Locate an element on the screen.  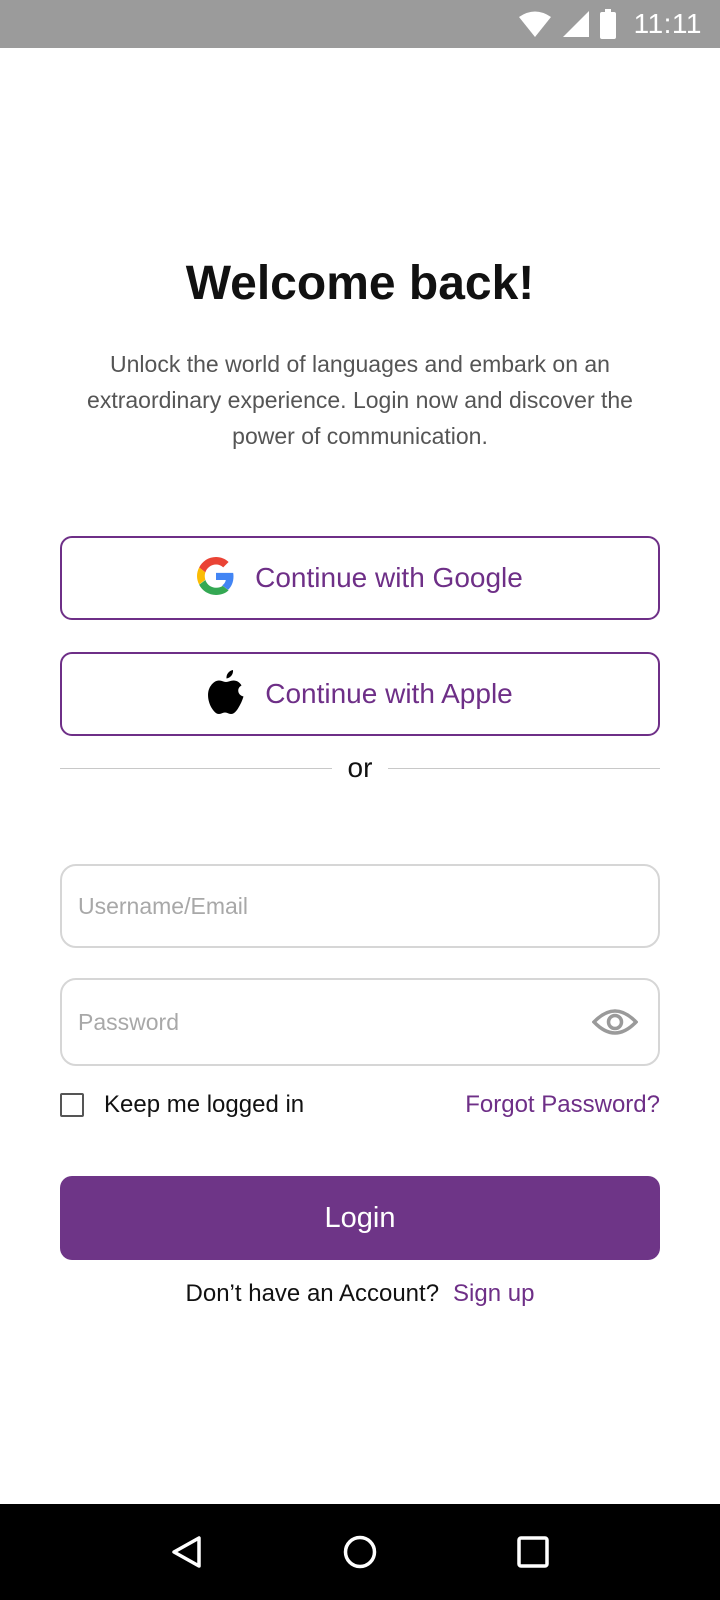
login-options-row: Keep me logged in Forgot Password? is located at coordinates (360, 1105).